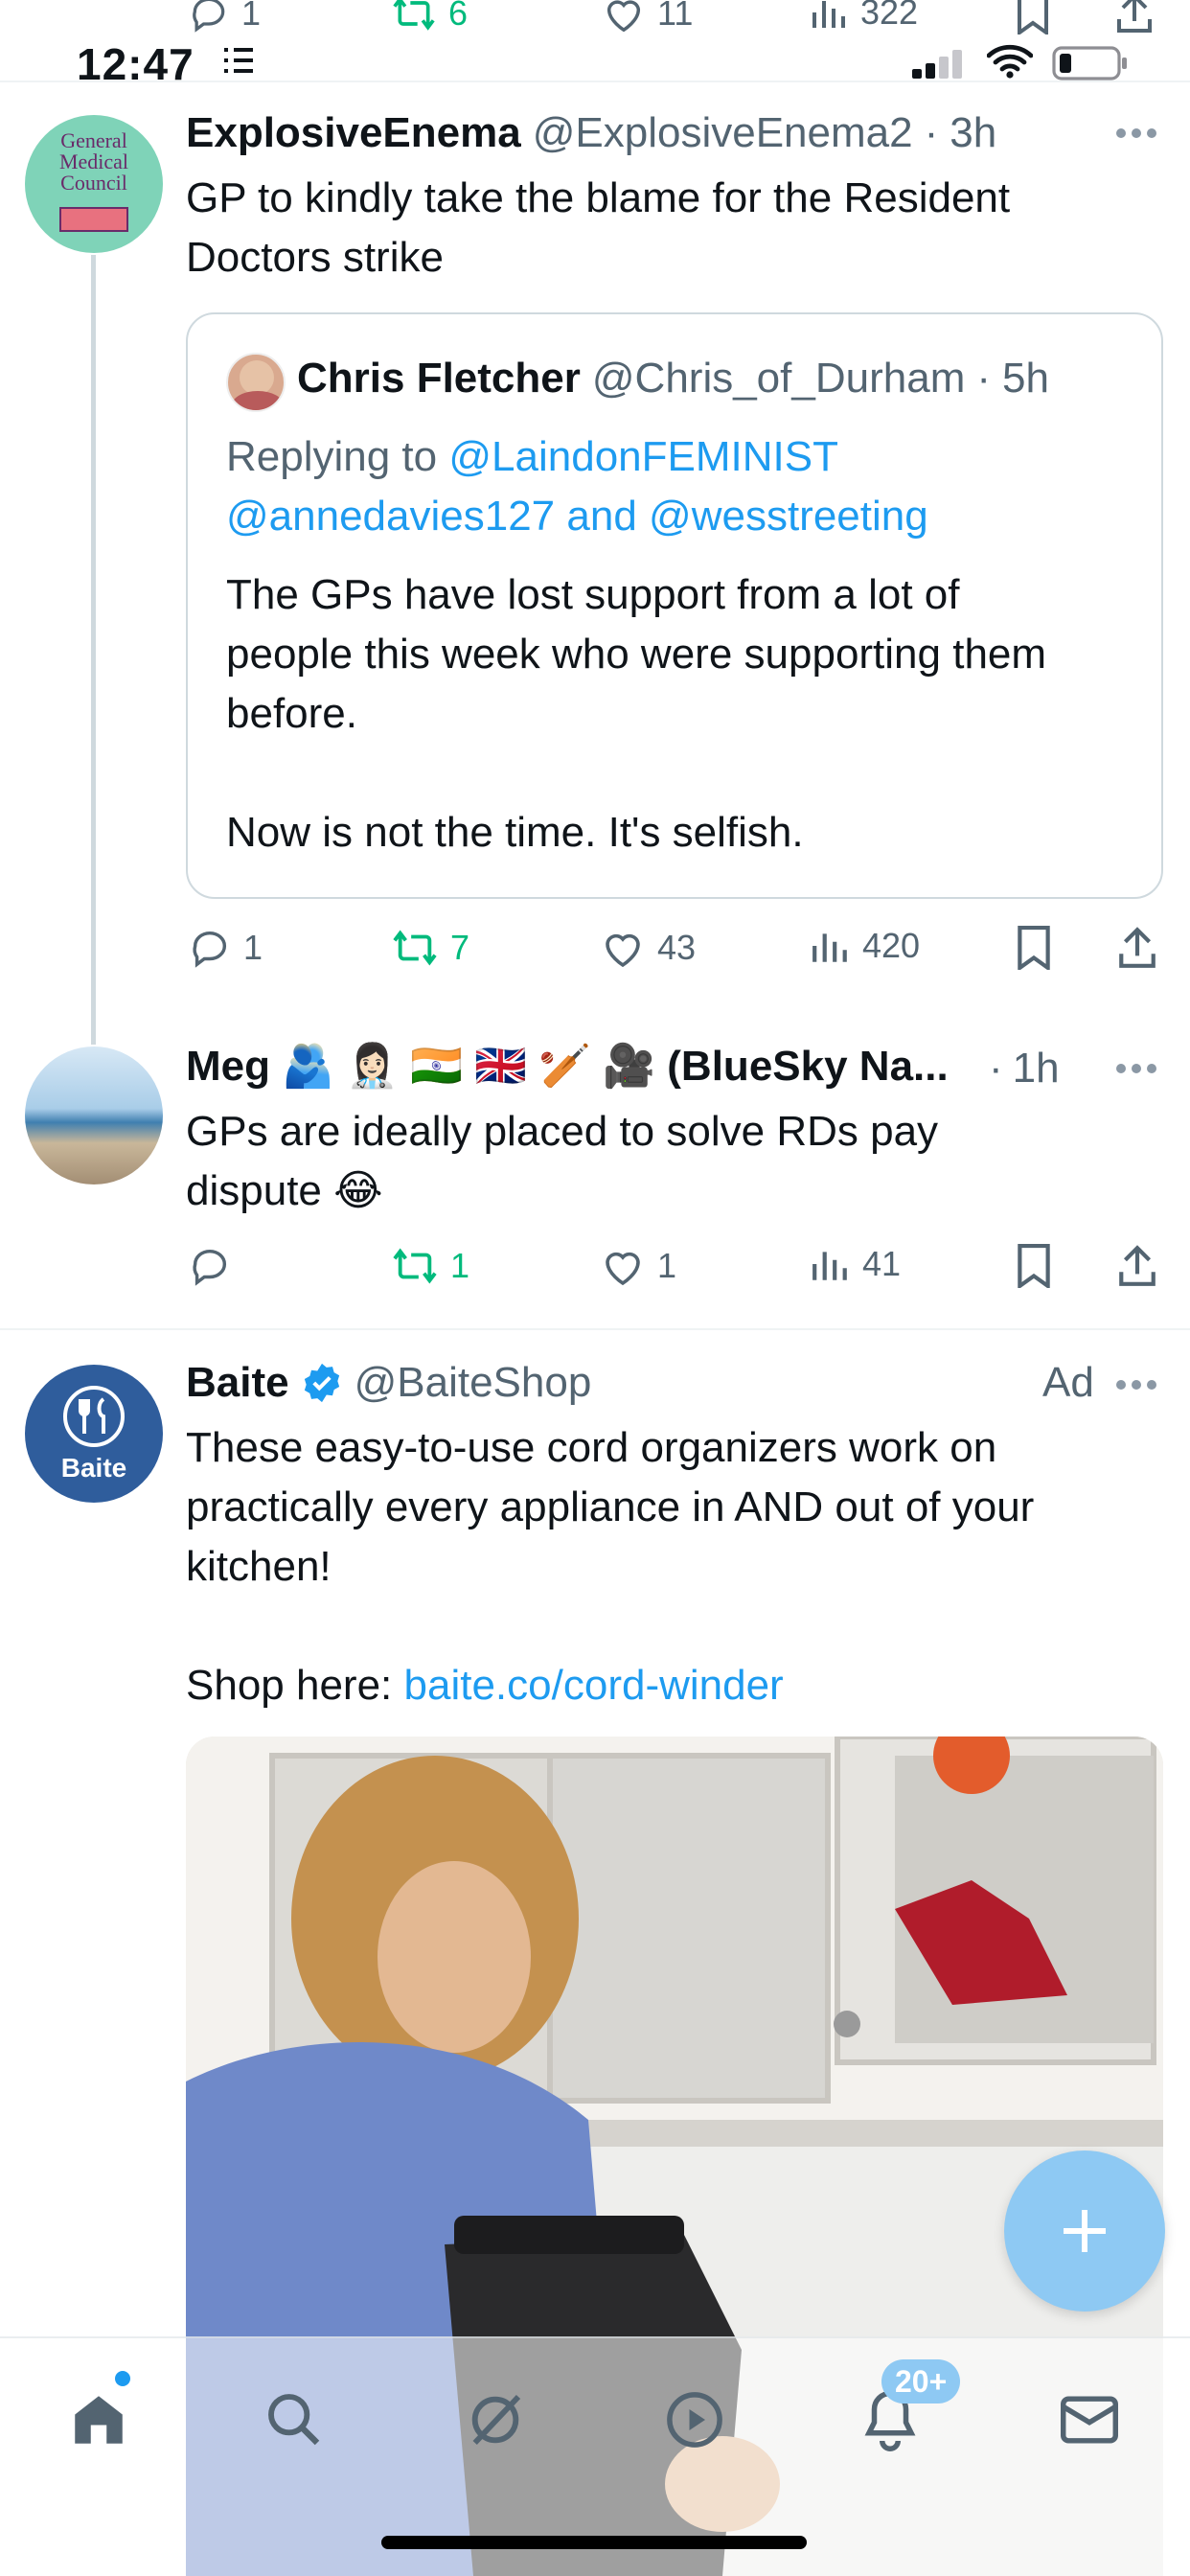 Image resolution: width=1190 pixels, height=2576 pixels. Describe the element at coordinates (594, 2542) in the screenshot. I see `home-indicator` at that location.